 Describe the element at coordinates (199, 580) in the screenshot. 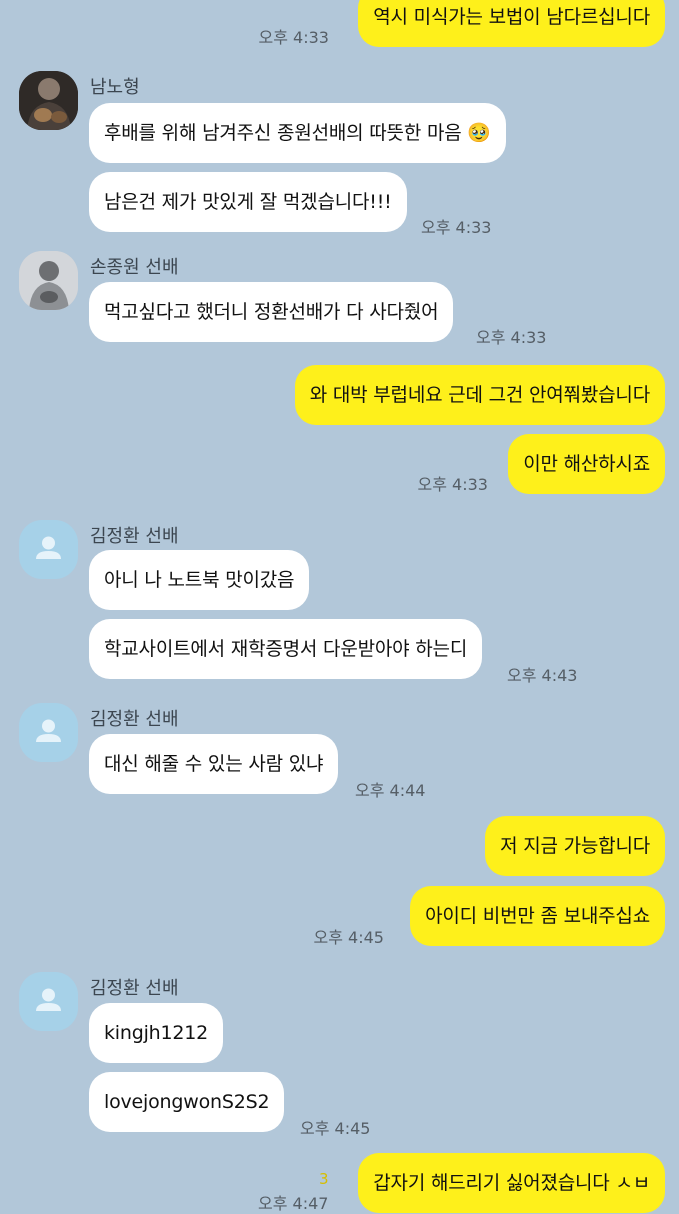

I see `message-bubble: 아니 나 노트북 맛이갔음` at that location.